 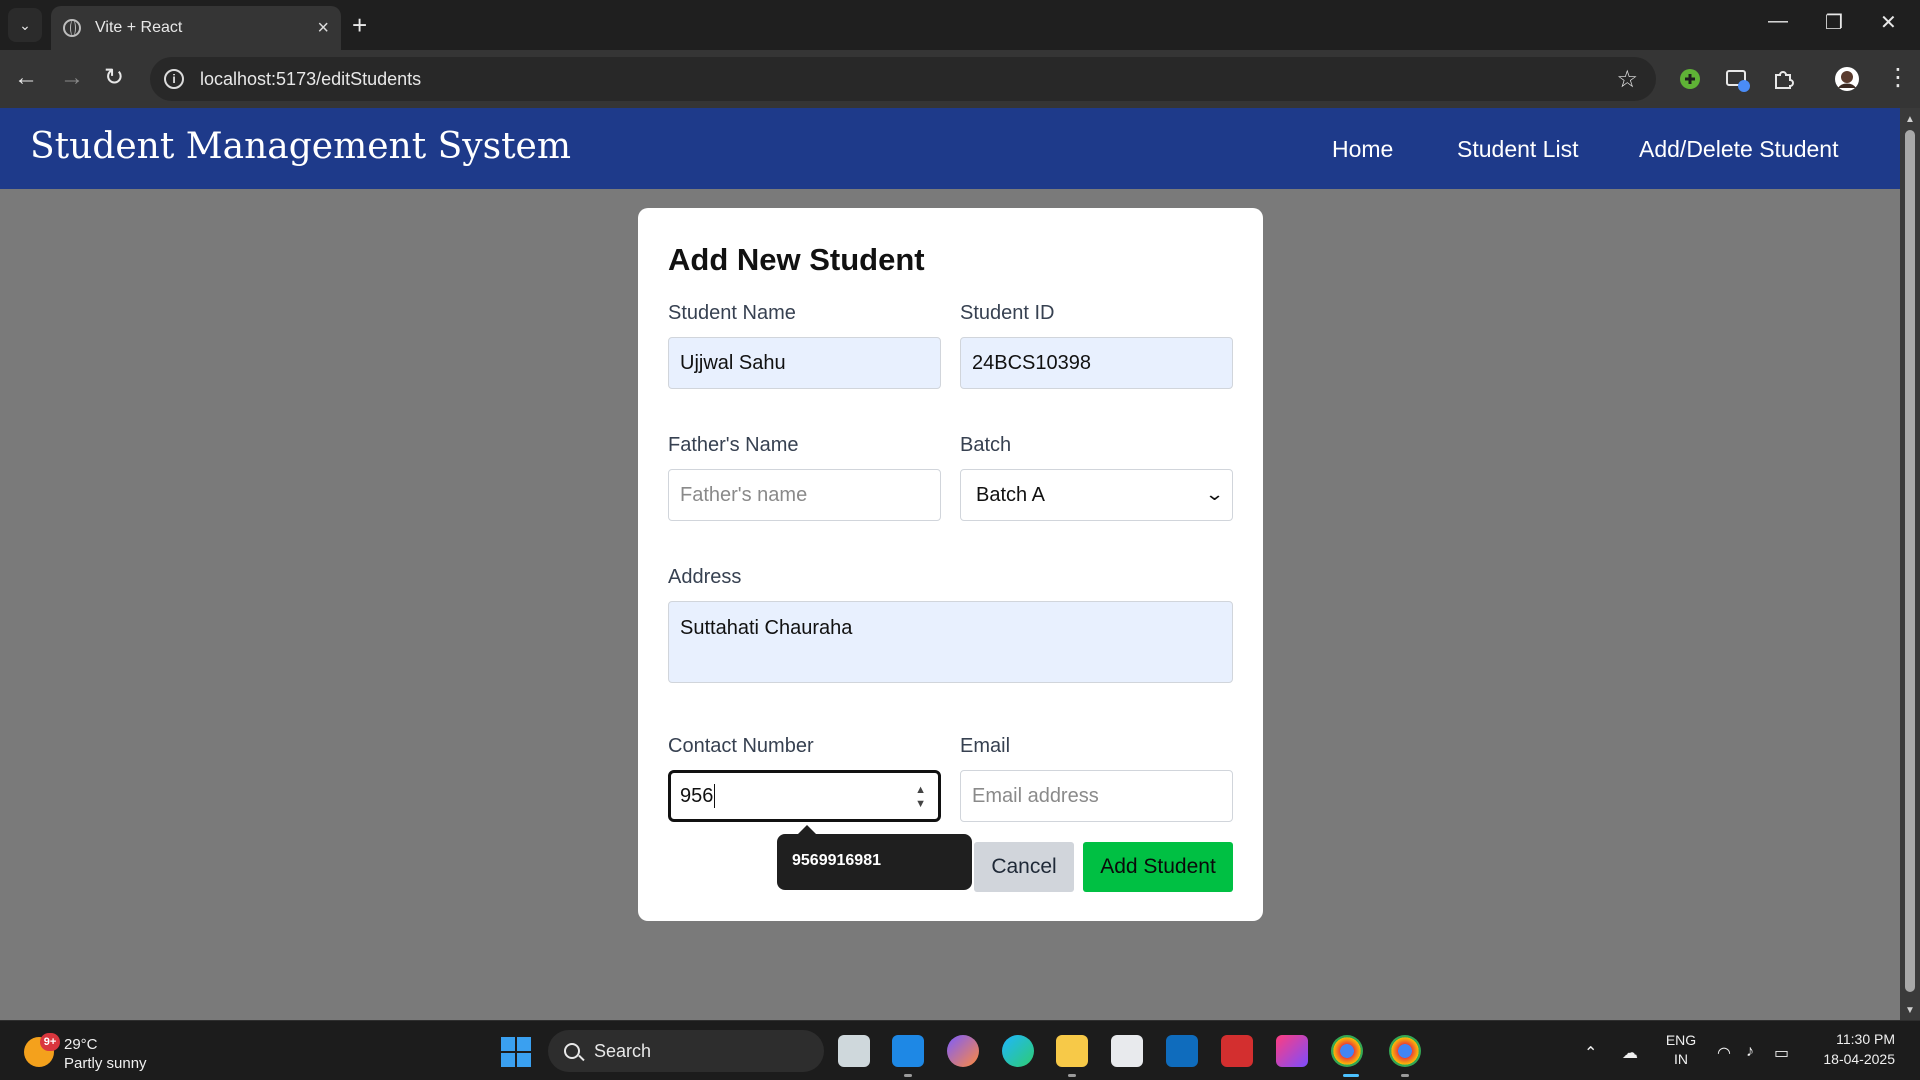 What do you see at coordinates (950, 642) in the screenshot?
I see `address-textarea: Suttahati Chauraha` at bounding box center [950, 642].